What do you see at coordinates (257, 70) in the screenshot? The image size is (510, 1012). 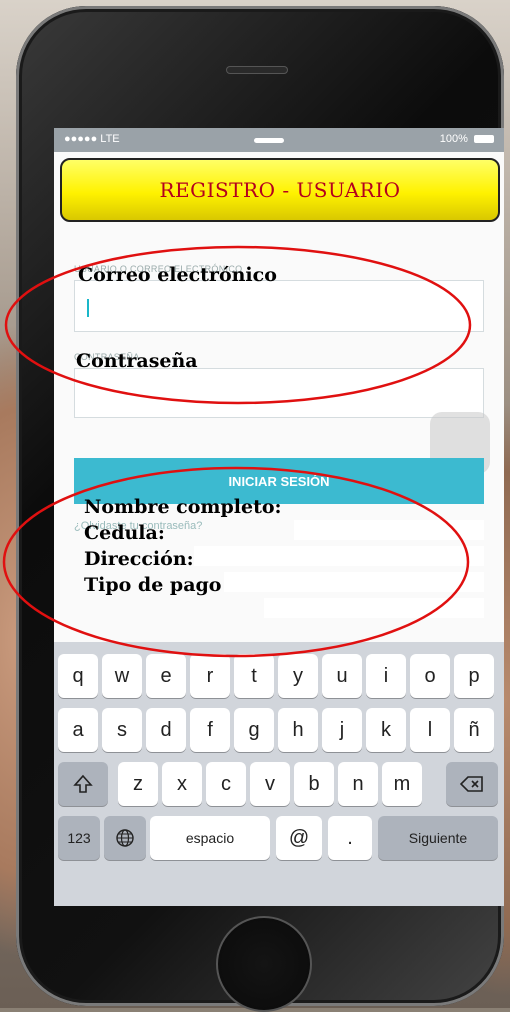 I see `earpiece-speaker` at bounding box center [257, 70].